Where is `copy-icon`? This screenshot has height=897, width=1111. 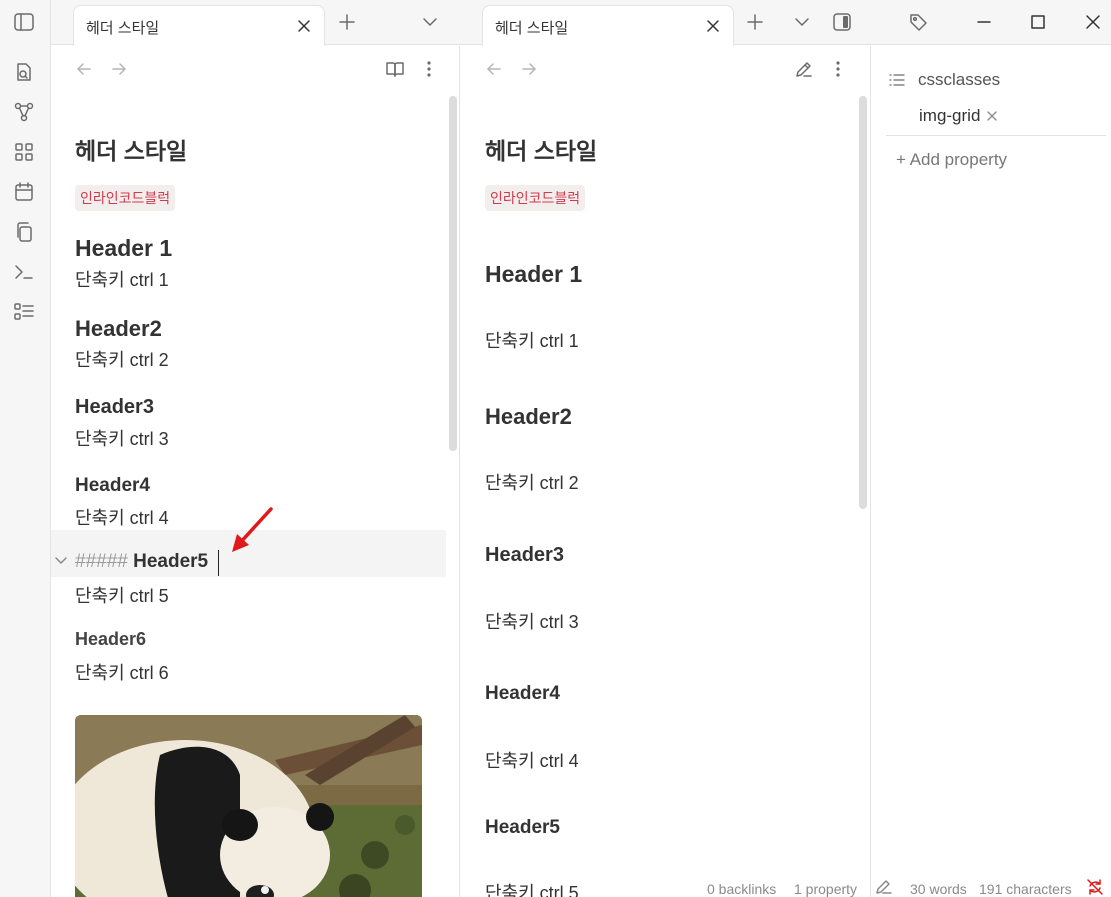
copy-icon is located at coordinates (24, 232).